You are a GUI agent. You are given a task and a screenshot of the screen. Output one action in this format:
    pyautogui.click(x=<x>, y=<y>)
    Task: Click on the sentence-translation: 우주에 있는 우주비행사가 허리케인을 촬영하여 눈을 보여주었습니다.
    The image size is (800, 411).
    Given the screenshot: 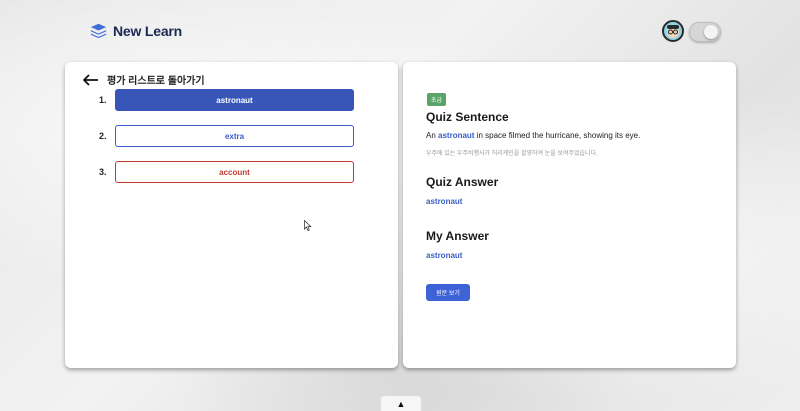 What is the action you would take?
    pyautogui.click(x=512, y=154)
    